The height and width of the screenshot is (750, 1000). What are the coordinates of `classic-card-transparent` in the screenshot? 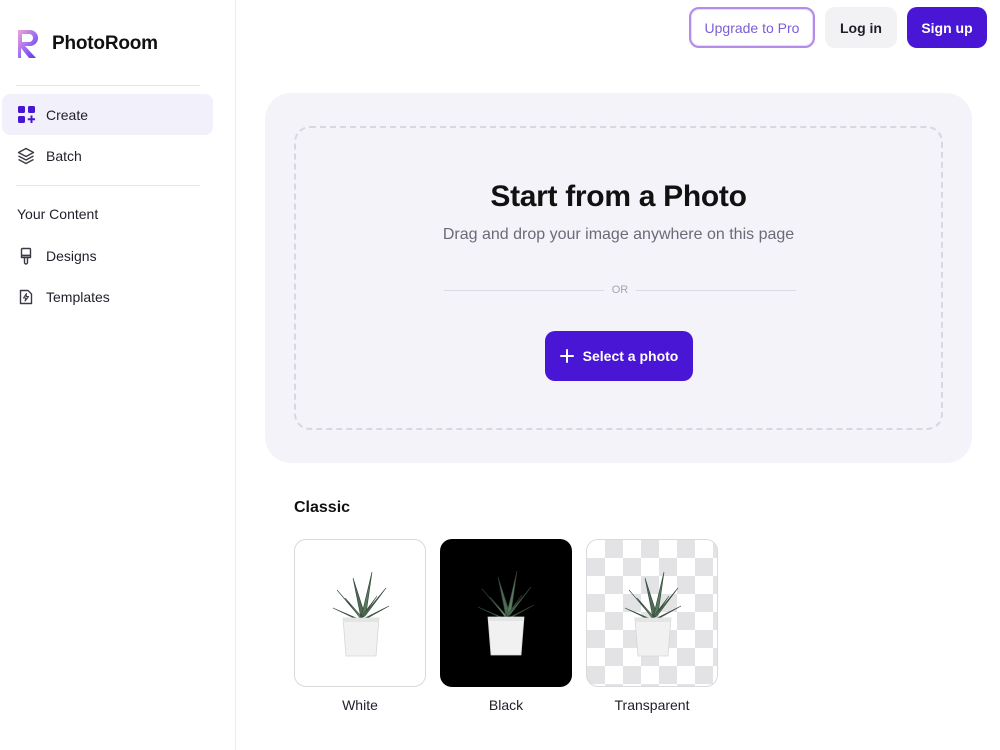 It's located at (652, 613).